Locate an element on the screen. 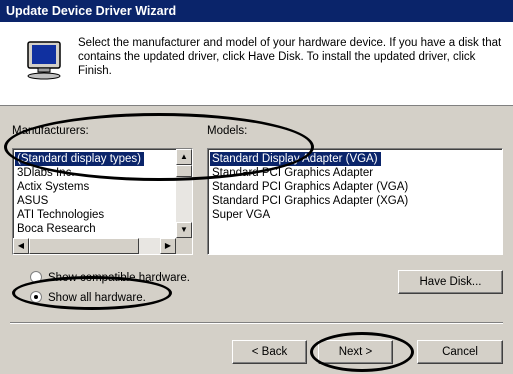 This screenshot has width=513, height=374. manufacturer-item: Actix Systems is located at coordinates (94, 187).